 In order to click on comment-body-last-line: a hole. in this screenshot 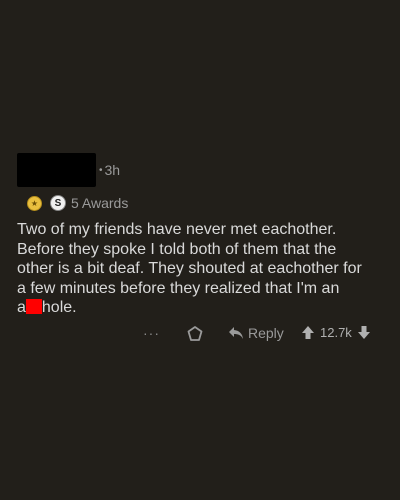, I will do `click(200, 308)`.